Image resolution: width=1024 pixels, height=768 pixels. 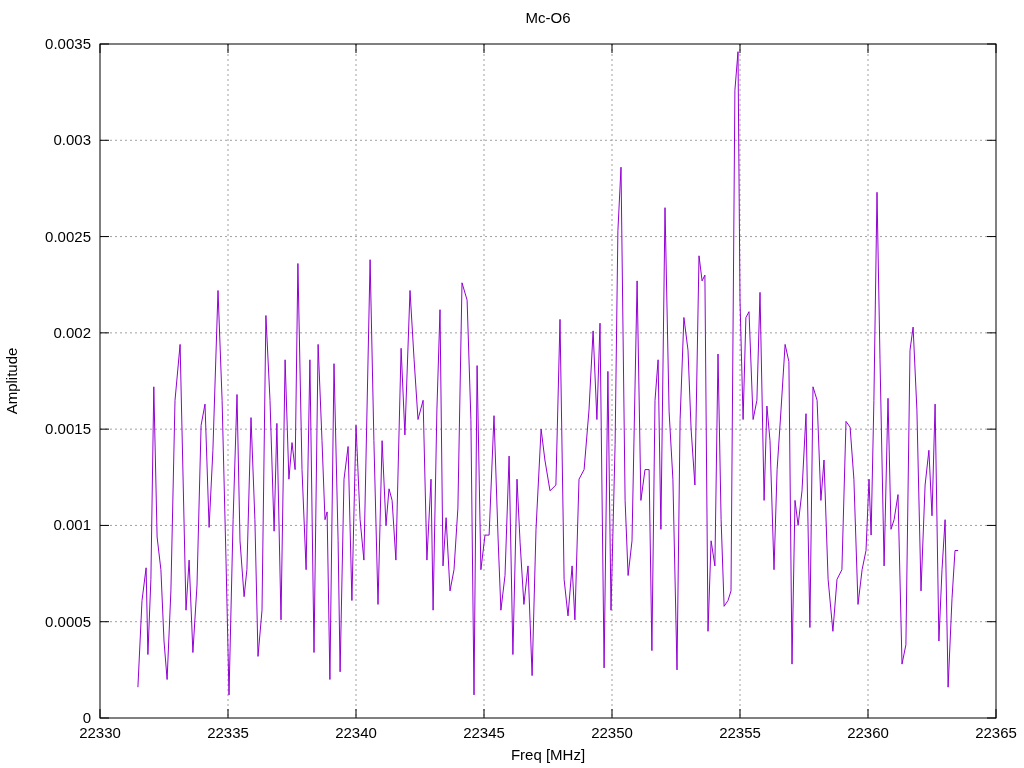 I want to click on tick-label: 22365, so click(x=996, y=732).